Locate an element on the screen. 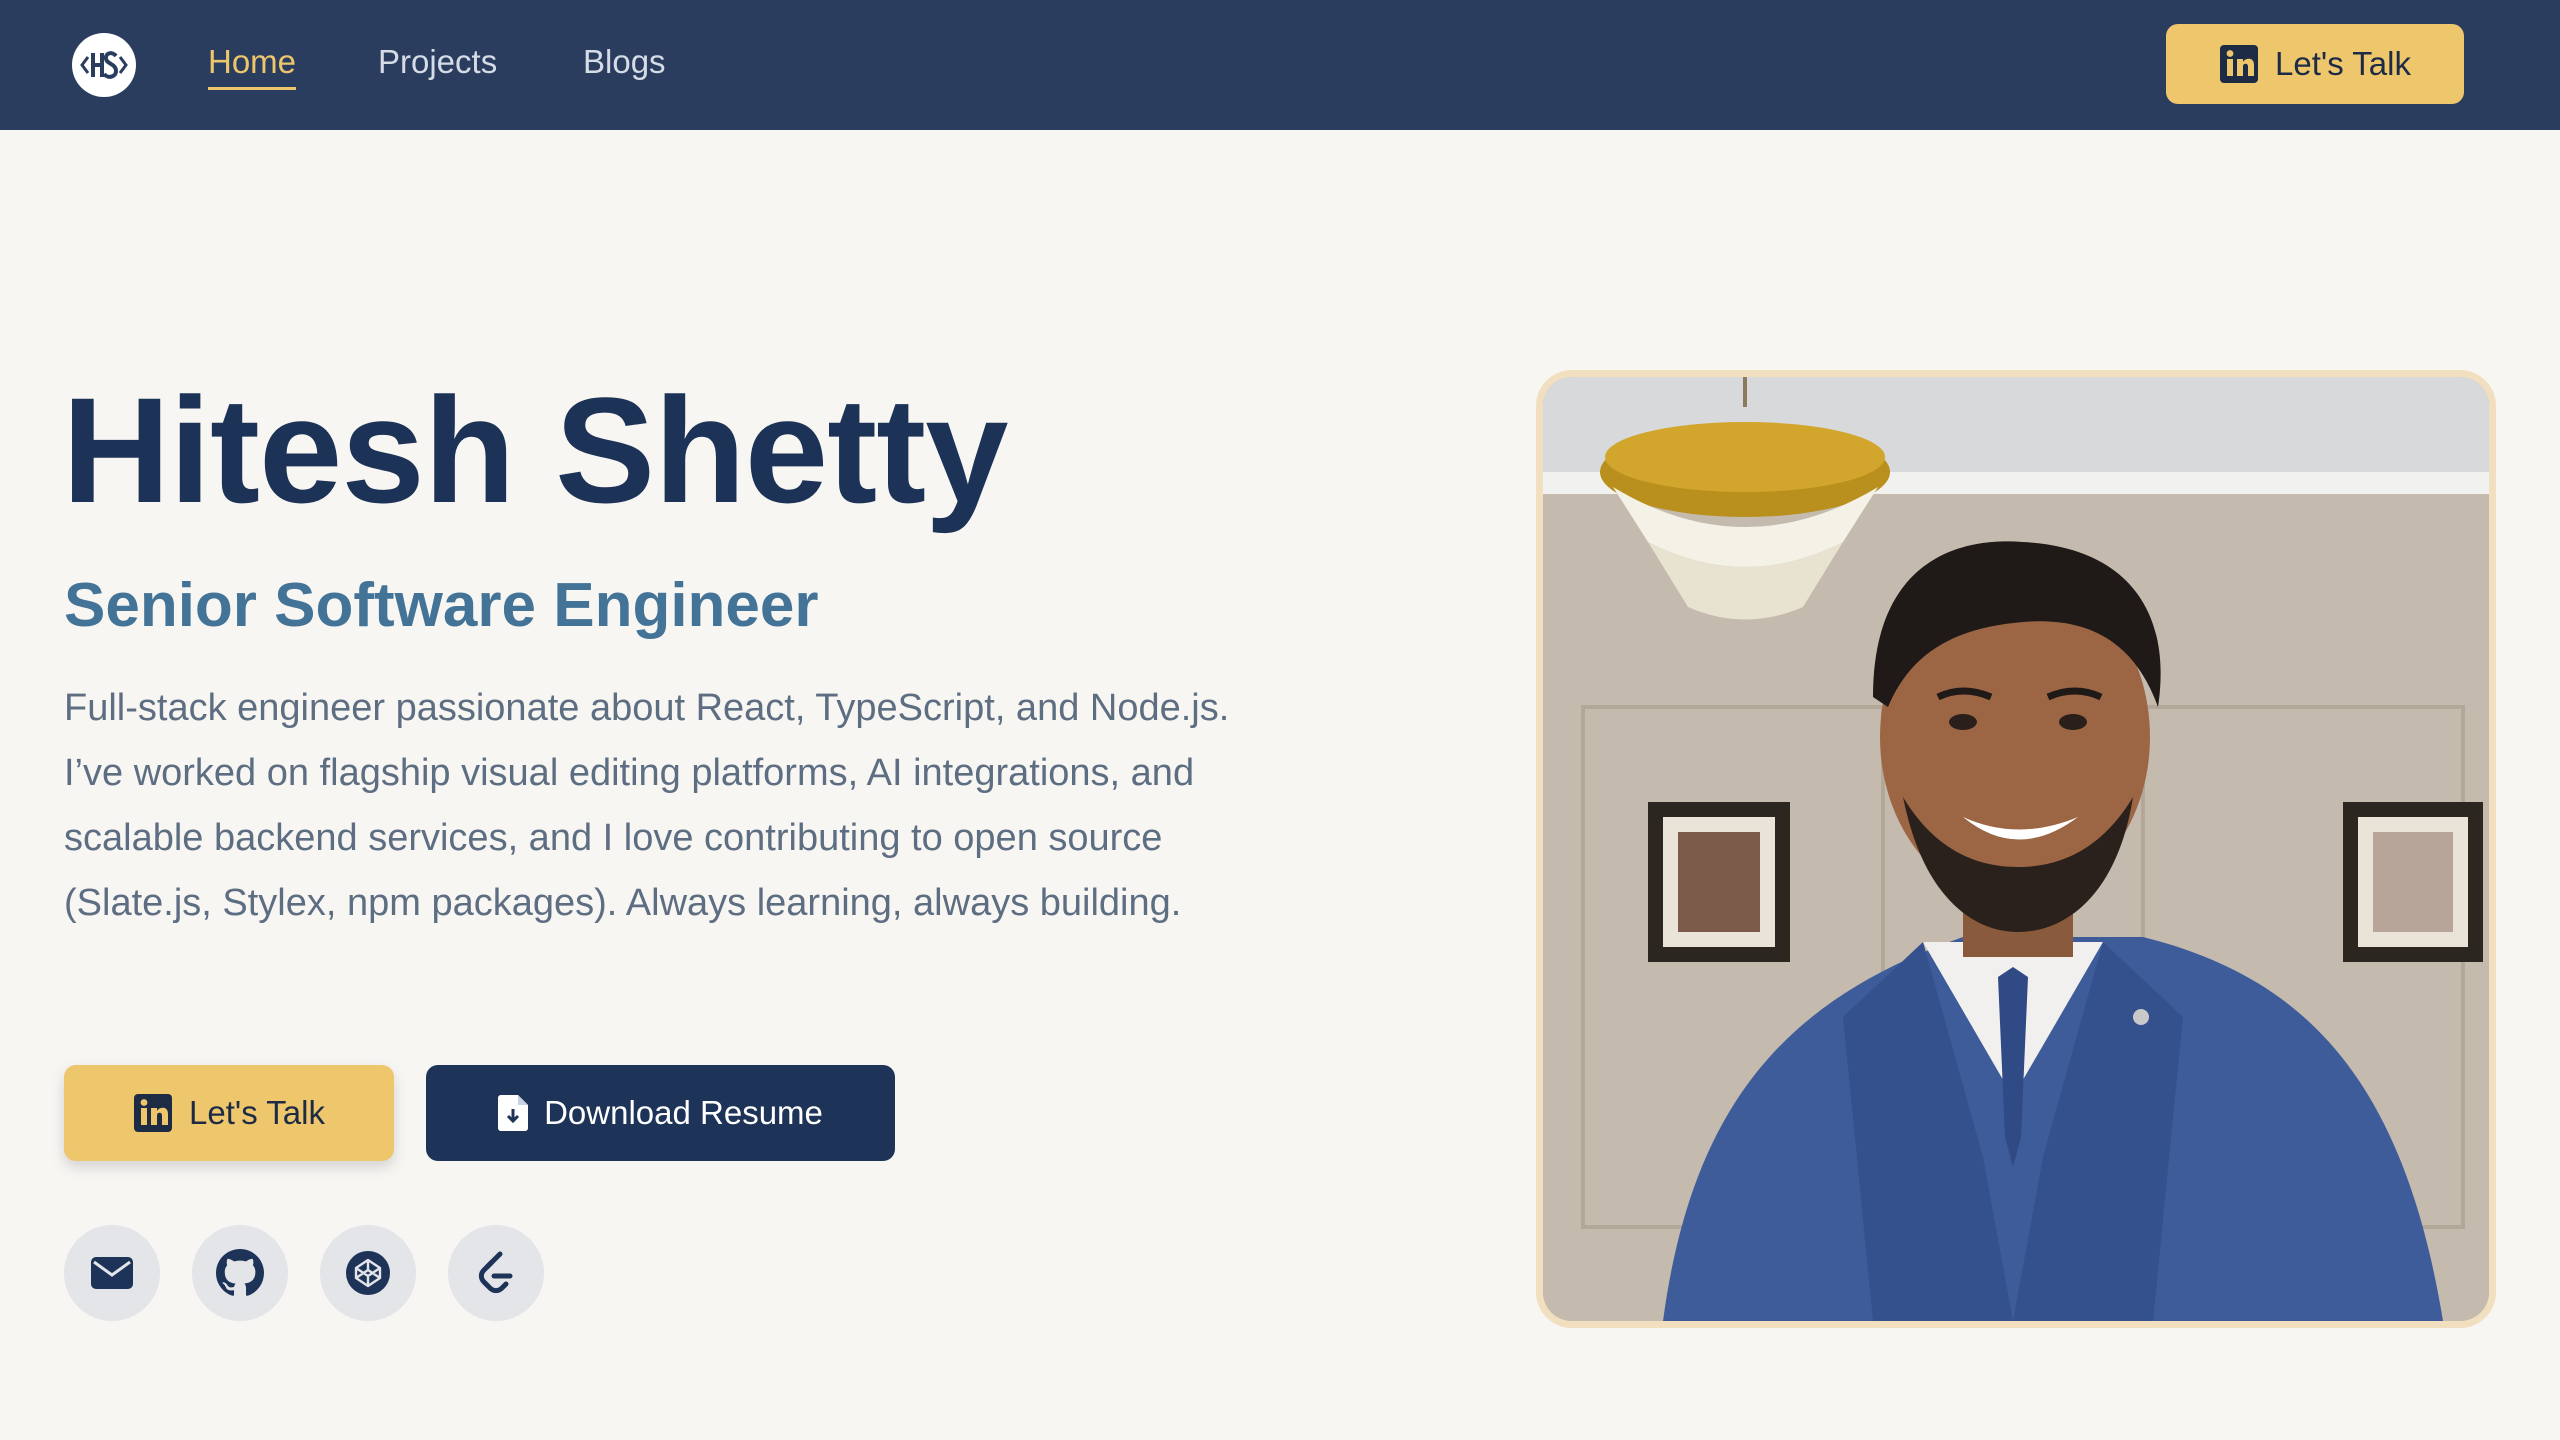 Image resolution: width=2560 pixels, height=1440 pixels. nav-lets-talk-label: Let's Talk is located at coordinates (2343, 63).